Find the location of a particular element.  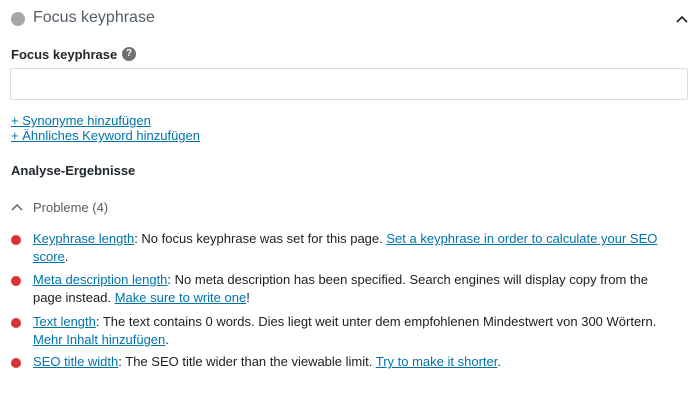

help-icon: ? is located at coordinates (129, 54).